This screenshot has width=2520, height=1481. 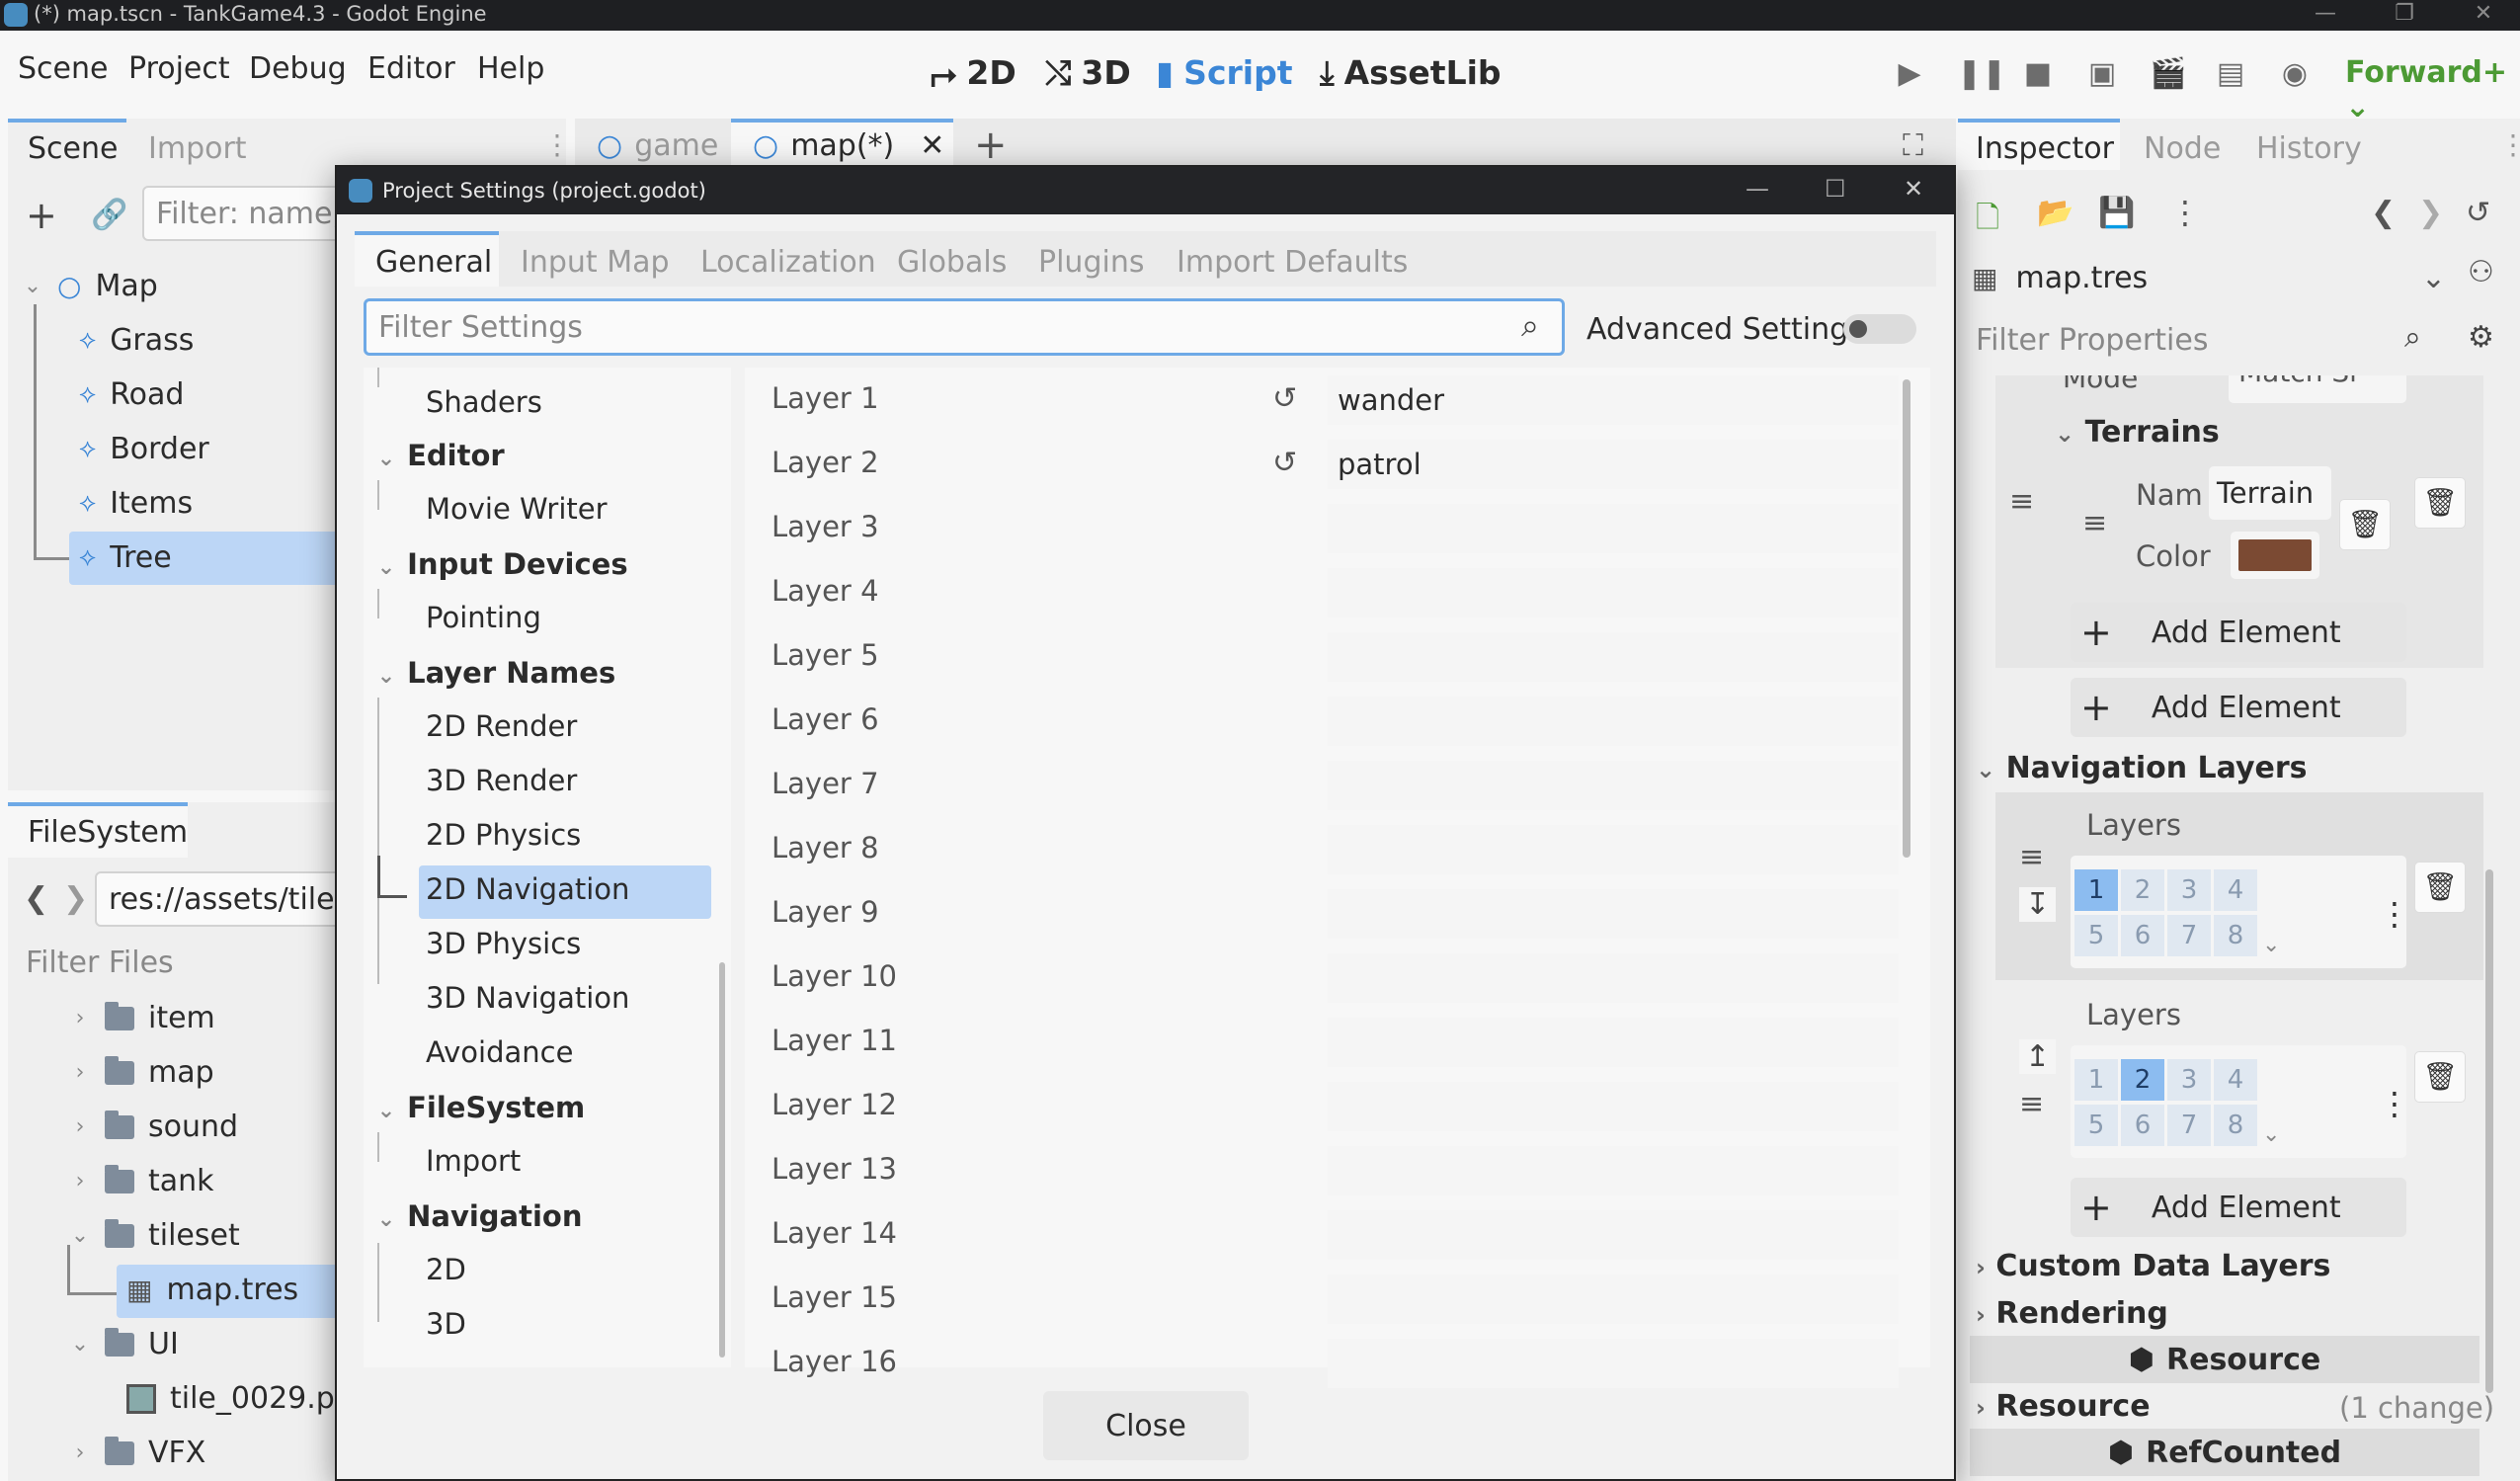 What do you see at coordinates (503, 835) in the screenshot?
I see `category-2d-physics: 2D Physics` at bounding box center [503, 835].